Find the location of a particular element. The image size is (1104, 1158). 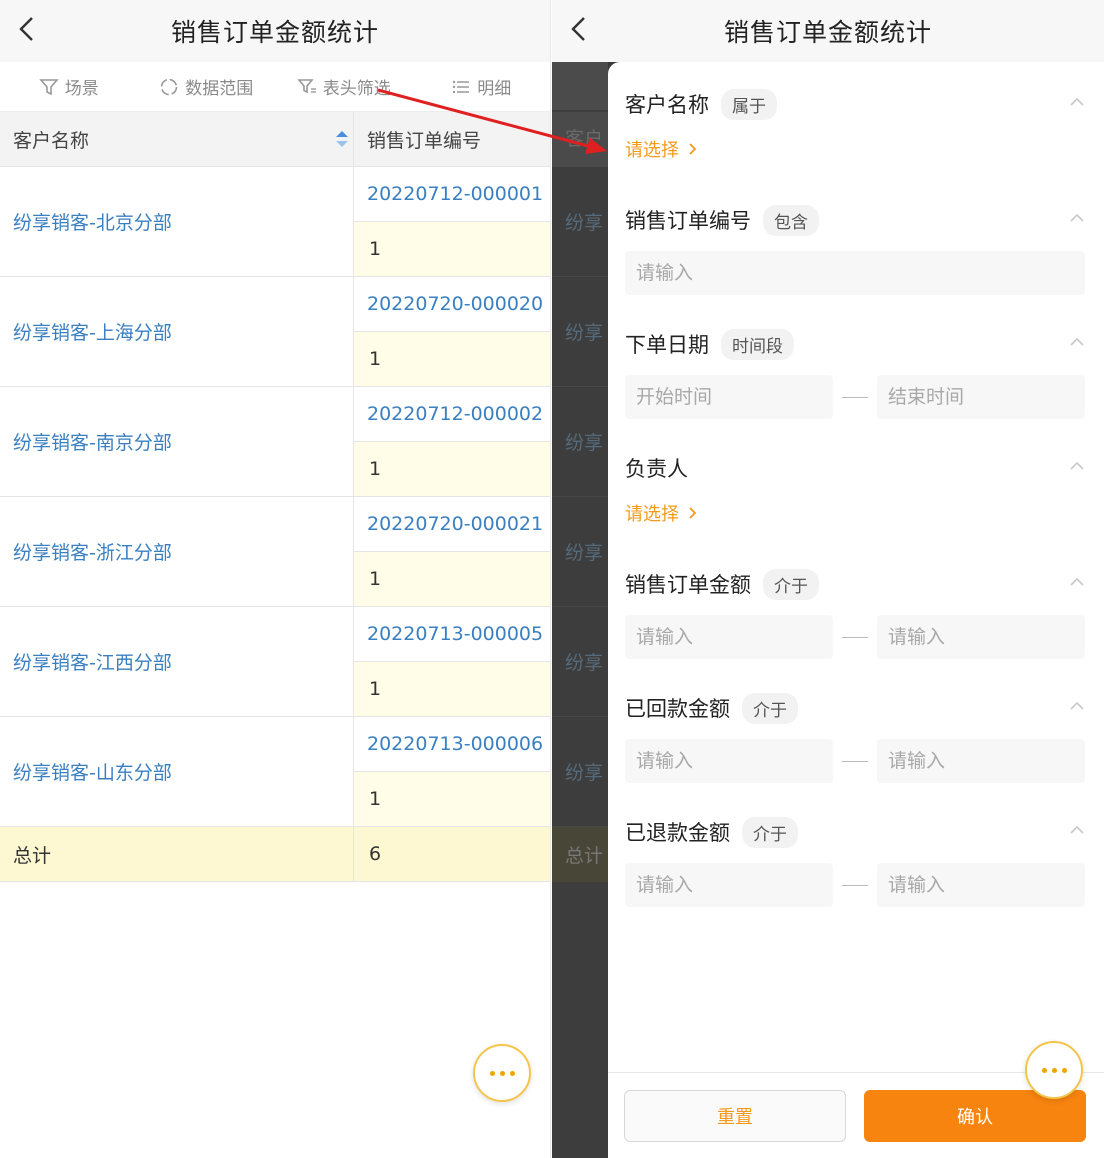

filter-owner: 负责人 请选择 is located at coordinates (855, 487).